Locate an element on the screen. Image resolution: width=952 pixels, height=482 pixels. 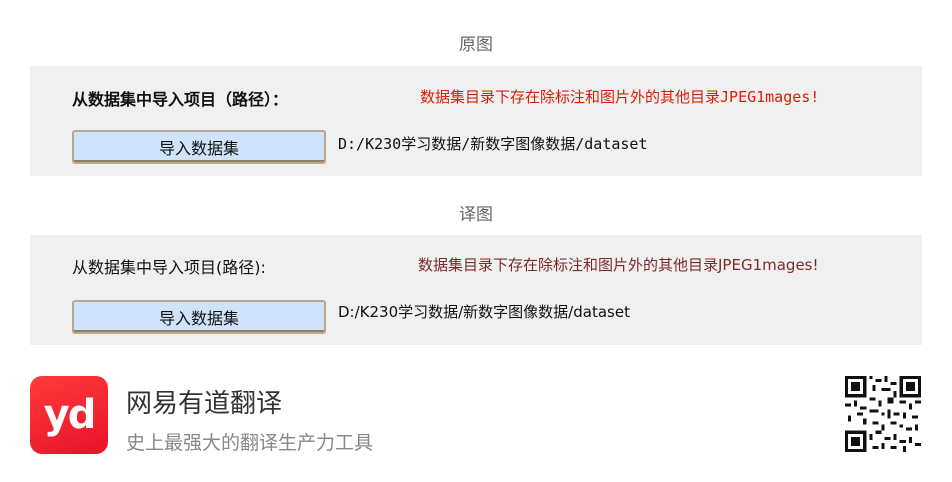
youdao-logo: yd is located at coordinates (69, 415).